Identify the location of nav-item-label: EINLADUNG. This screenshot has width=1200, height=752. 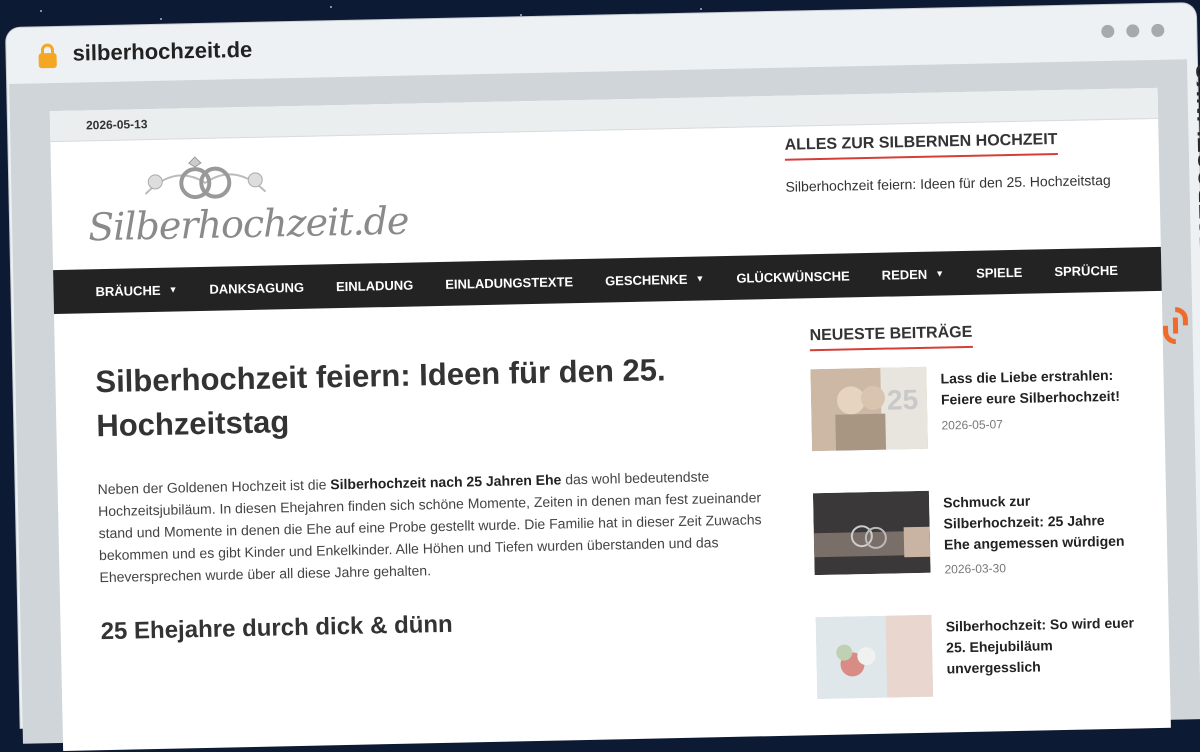
(375, 285).